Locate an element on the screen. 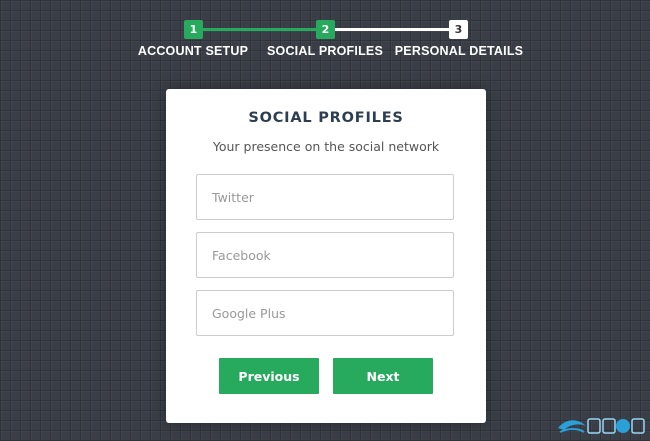  progress-line-complete is located at coordinates (259, 29).